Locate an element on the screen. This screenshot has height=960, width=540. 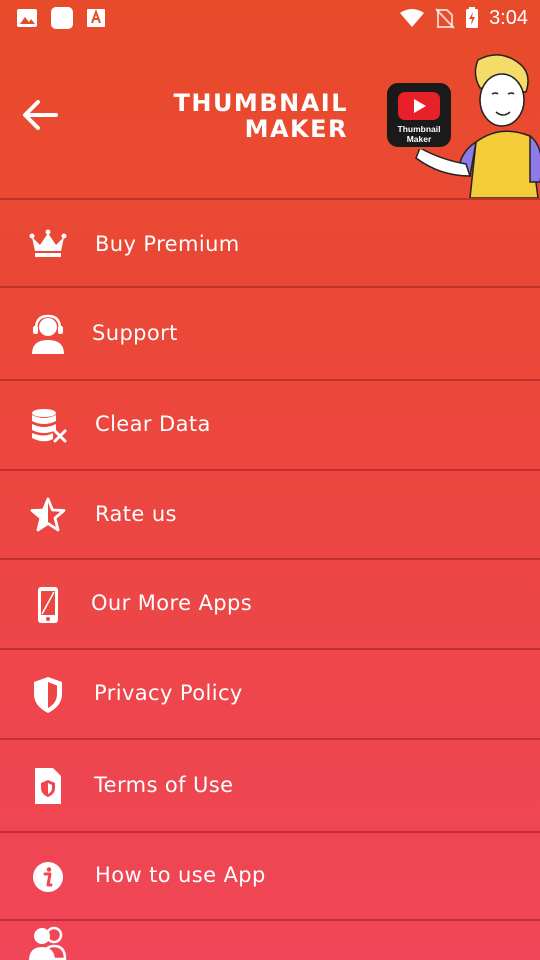
text-app-icon is located at coordinates (96, 18).